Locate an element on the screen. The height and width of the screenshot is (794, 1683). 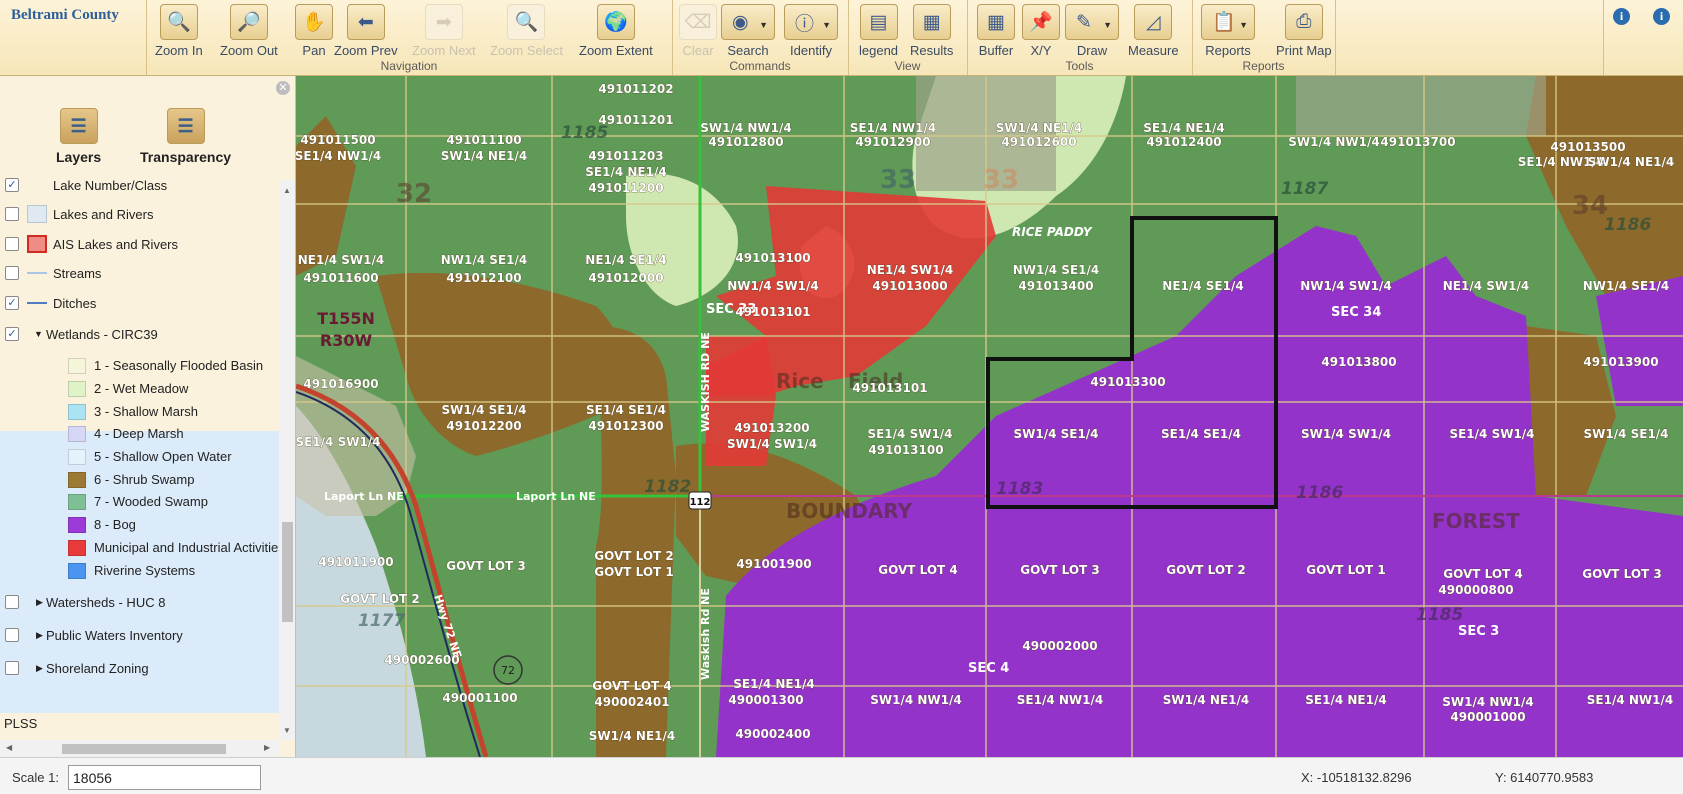
measure-button: ◿ Measure is located at coordinates (1153, 31).